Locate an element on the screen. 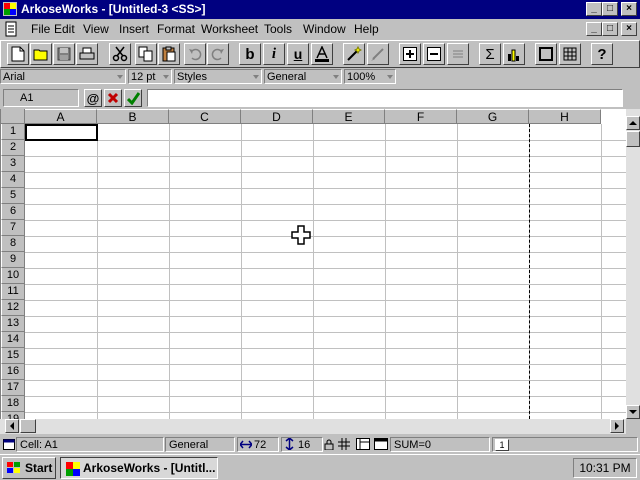  row-header-9: 9 is located at coordinates (13, 260).